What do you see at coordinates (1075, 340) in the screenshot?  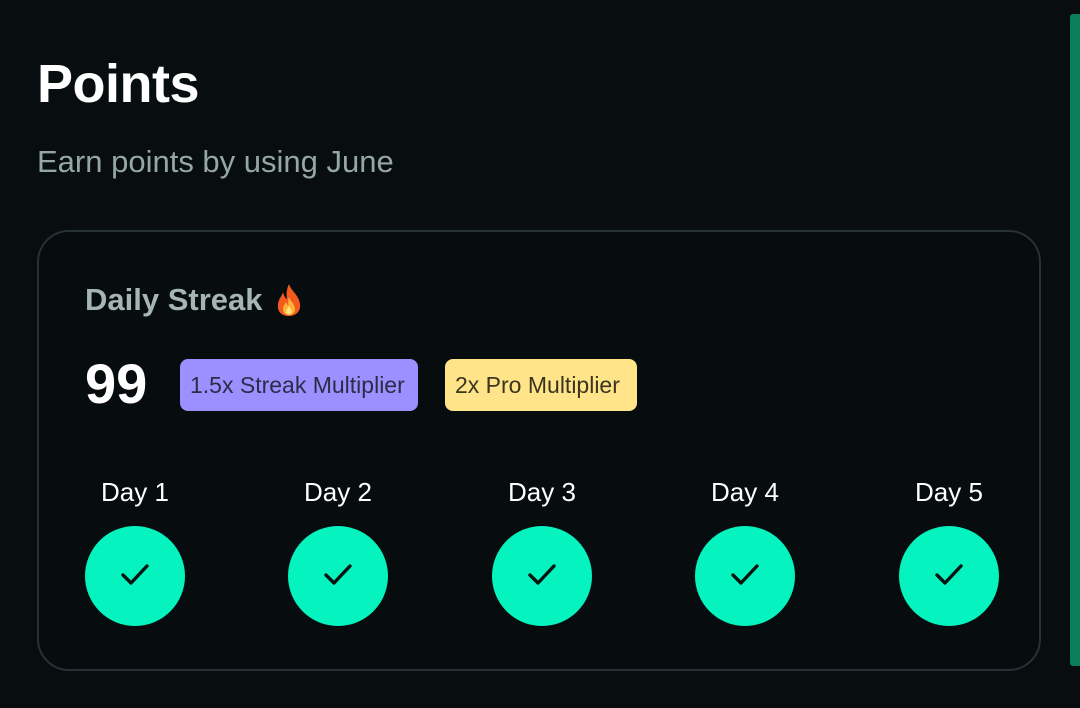 I see `scrollbar` at bounding box center [1075, 340].